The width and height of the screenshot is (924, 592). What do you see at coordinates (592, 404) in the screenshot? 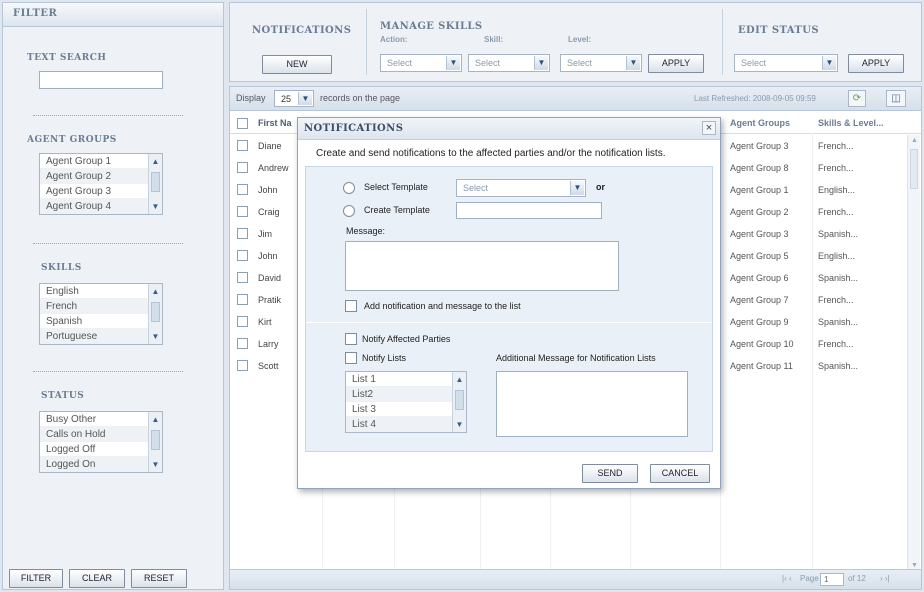
I see `additional-message-textarea` at bounding box center [592, 404].